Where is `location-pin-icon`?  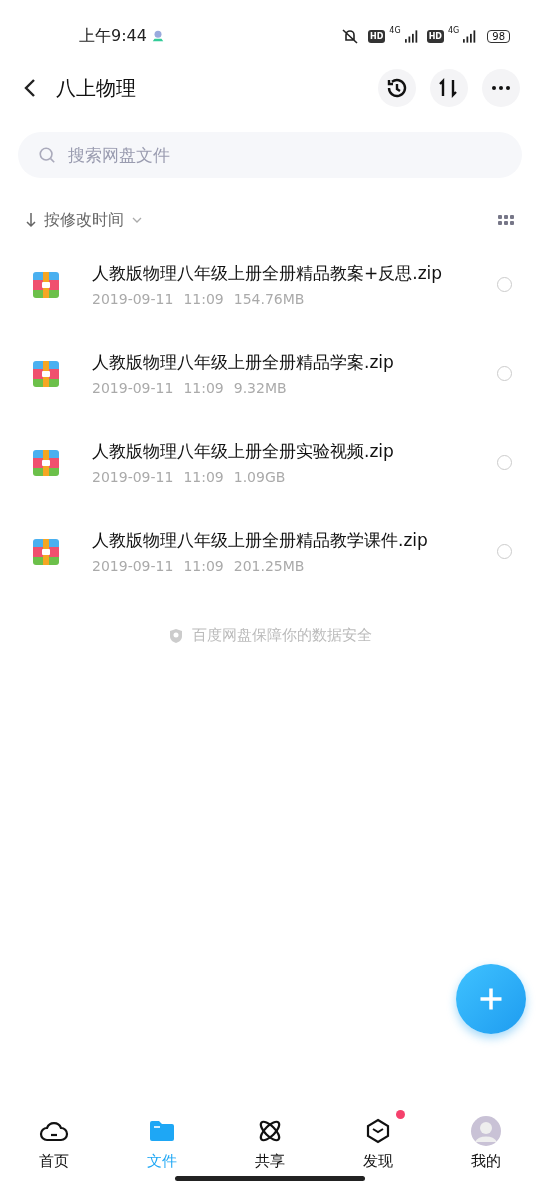 location-pin-icon is located at coordinates (157, 36).